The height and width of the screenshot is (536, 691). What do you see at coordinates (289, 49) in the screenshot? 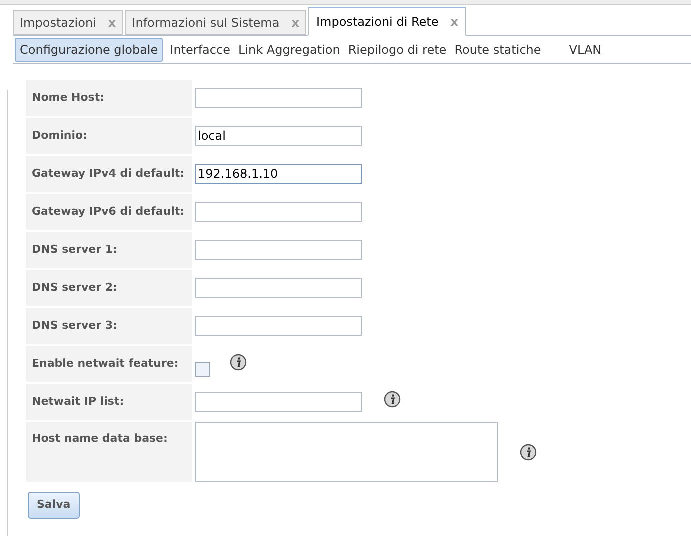
I see `subtab: Link Aggregation` at bounding box center [289, 49].